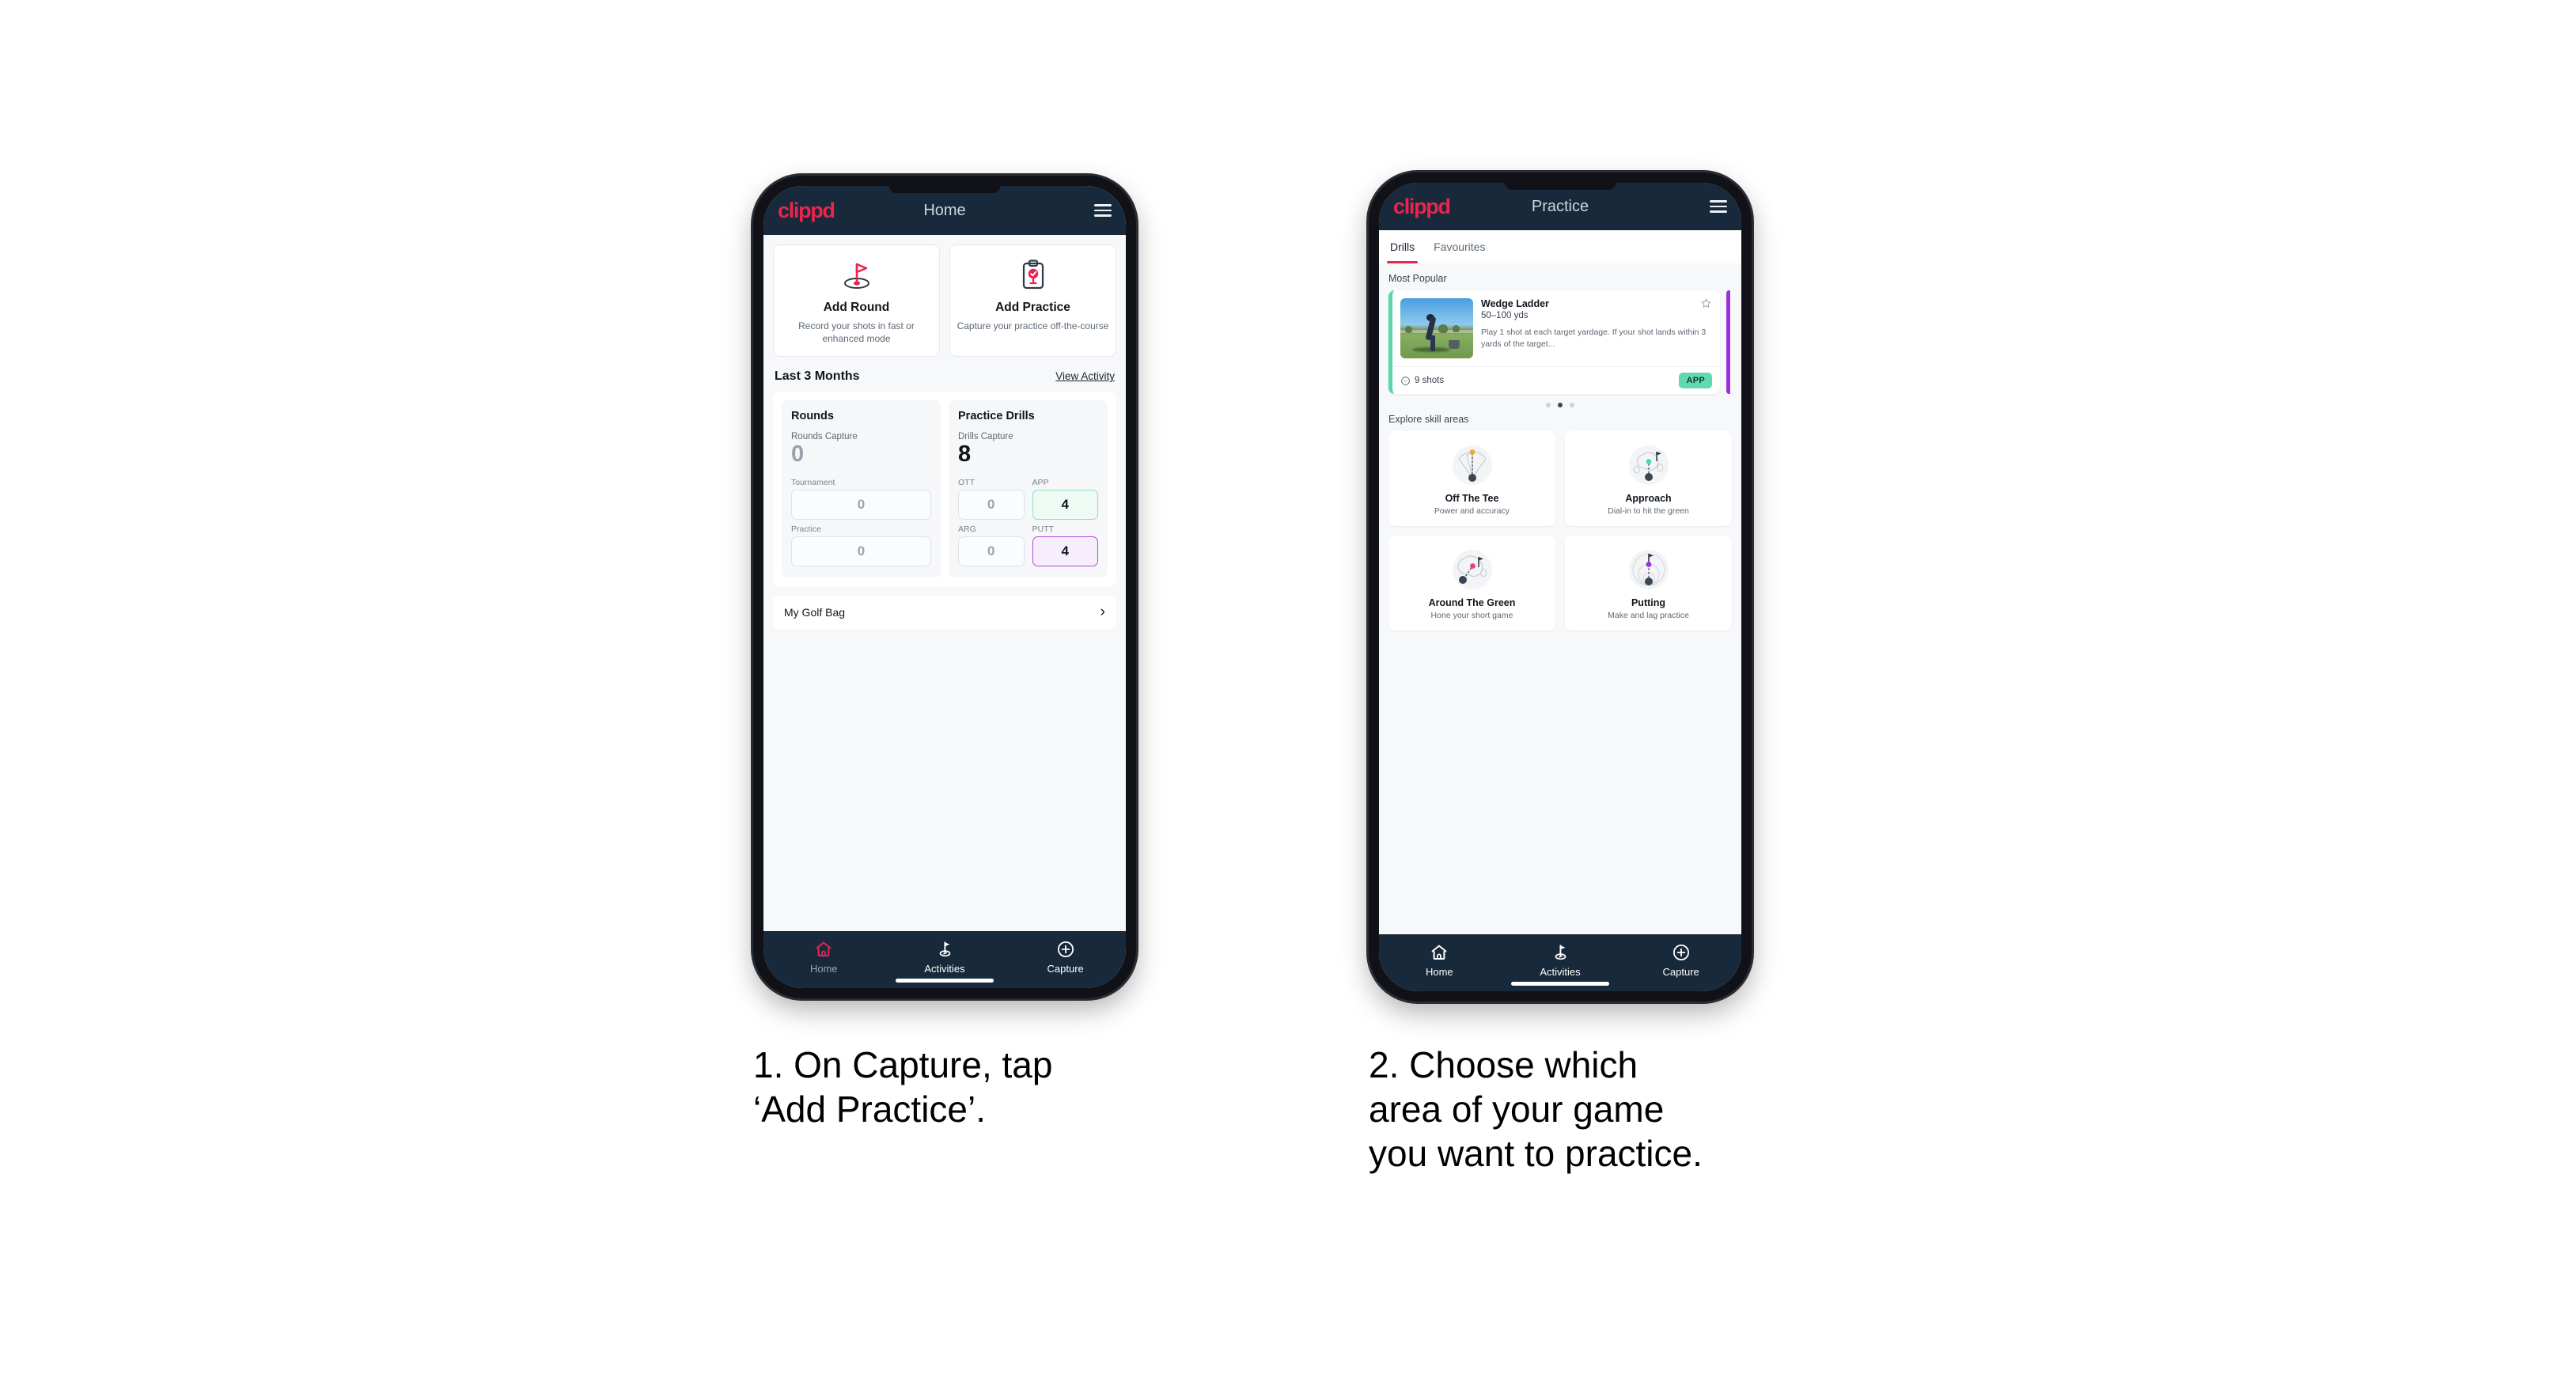  I want to click on view-activity-link: View Activity, so click(1085, 376).